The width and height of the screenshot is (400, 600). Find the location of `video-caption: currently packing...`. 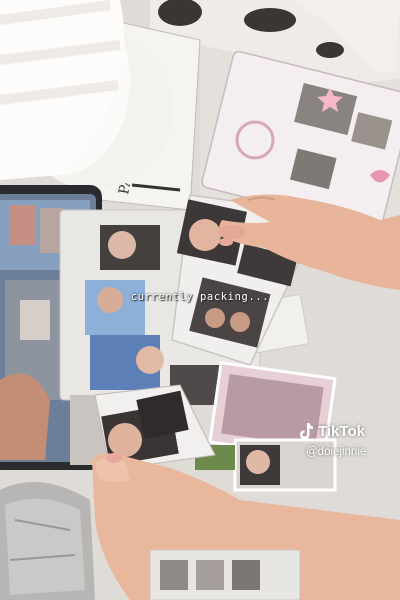

video-caption: currently packing... is located at coordinates (200, 297).